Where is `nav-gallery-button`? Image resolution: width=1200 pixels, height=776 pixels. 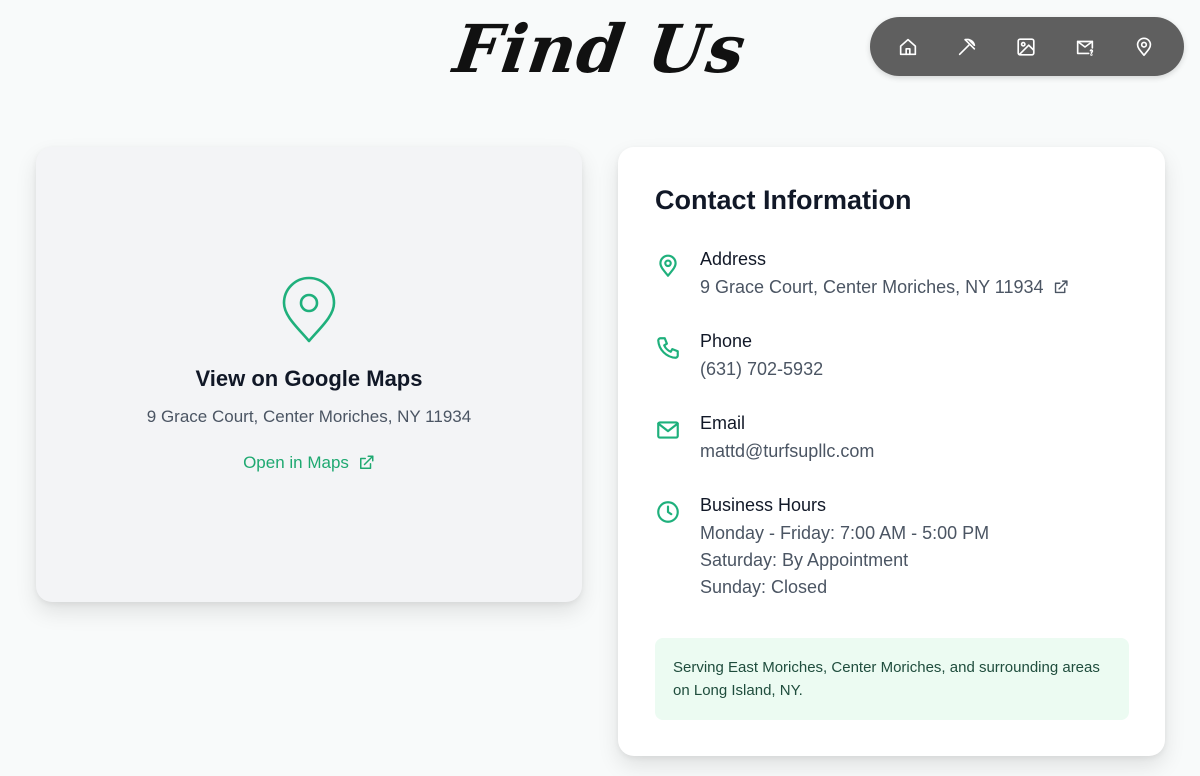 nav-gallery-button is located at coordinates (1026, 47).